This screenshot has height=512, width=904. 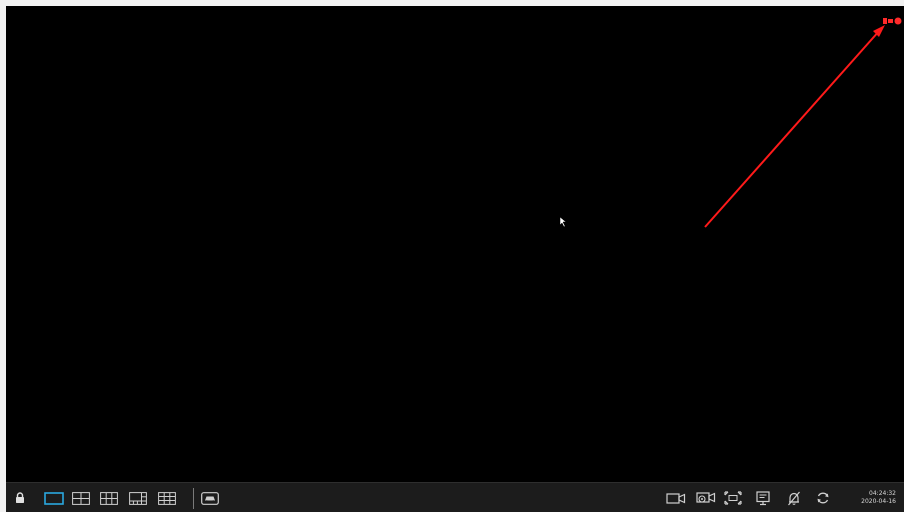 I want to click on layout-4-button, so click(x=81, y=498).